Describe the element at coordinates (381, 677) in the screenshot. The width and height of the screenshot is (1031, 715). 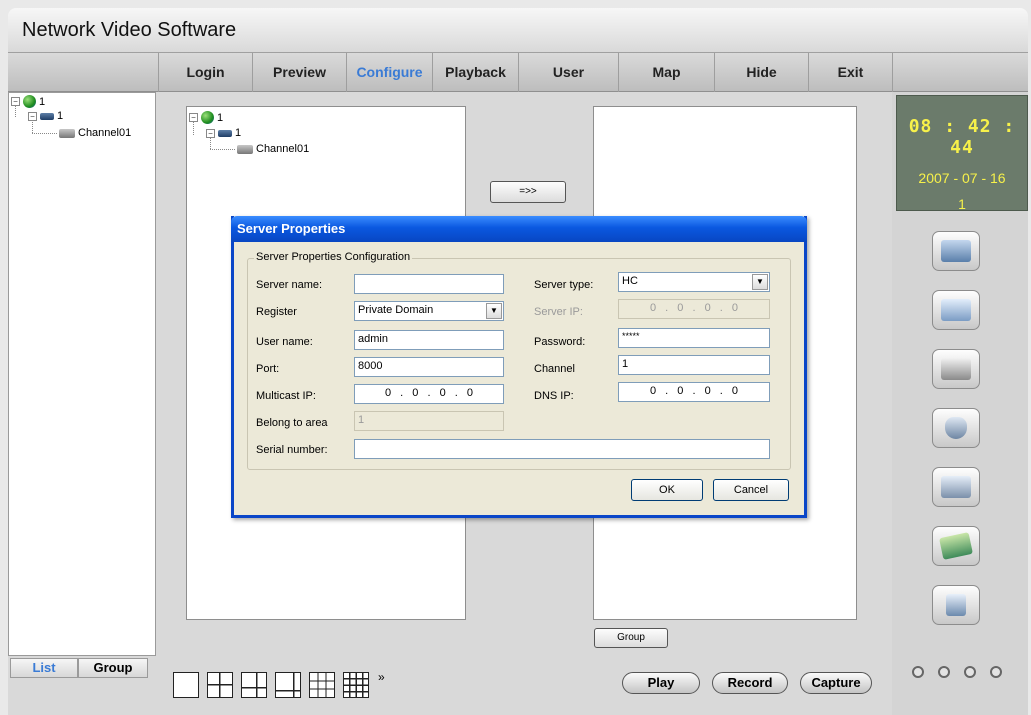
I see `more-layouts-button: »` at that location.